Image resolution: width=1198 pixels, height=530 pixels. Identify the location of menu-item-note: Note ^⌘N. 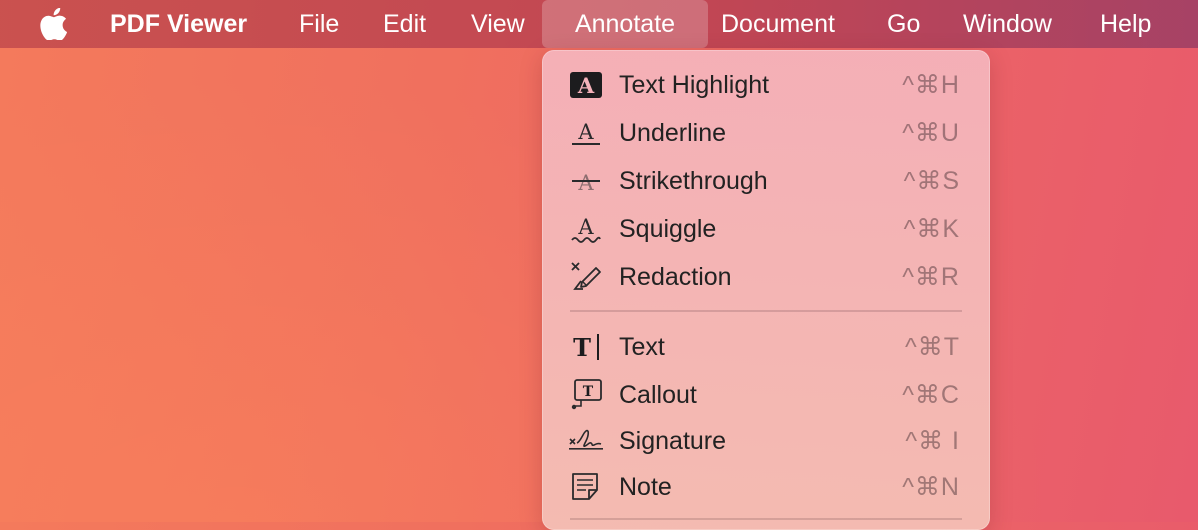
(766, 487).